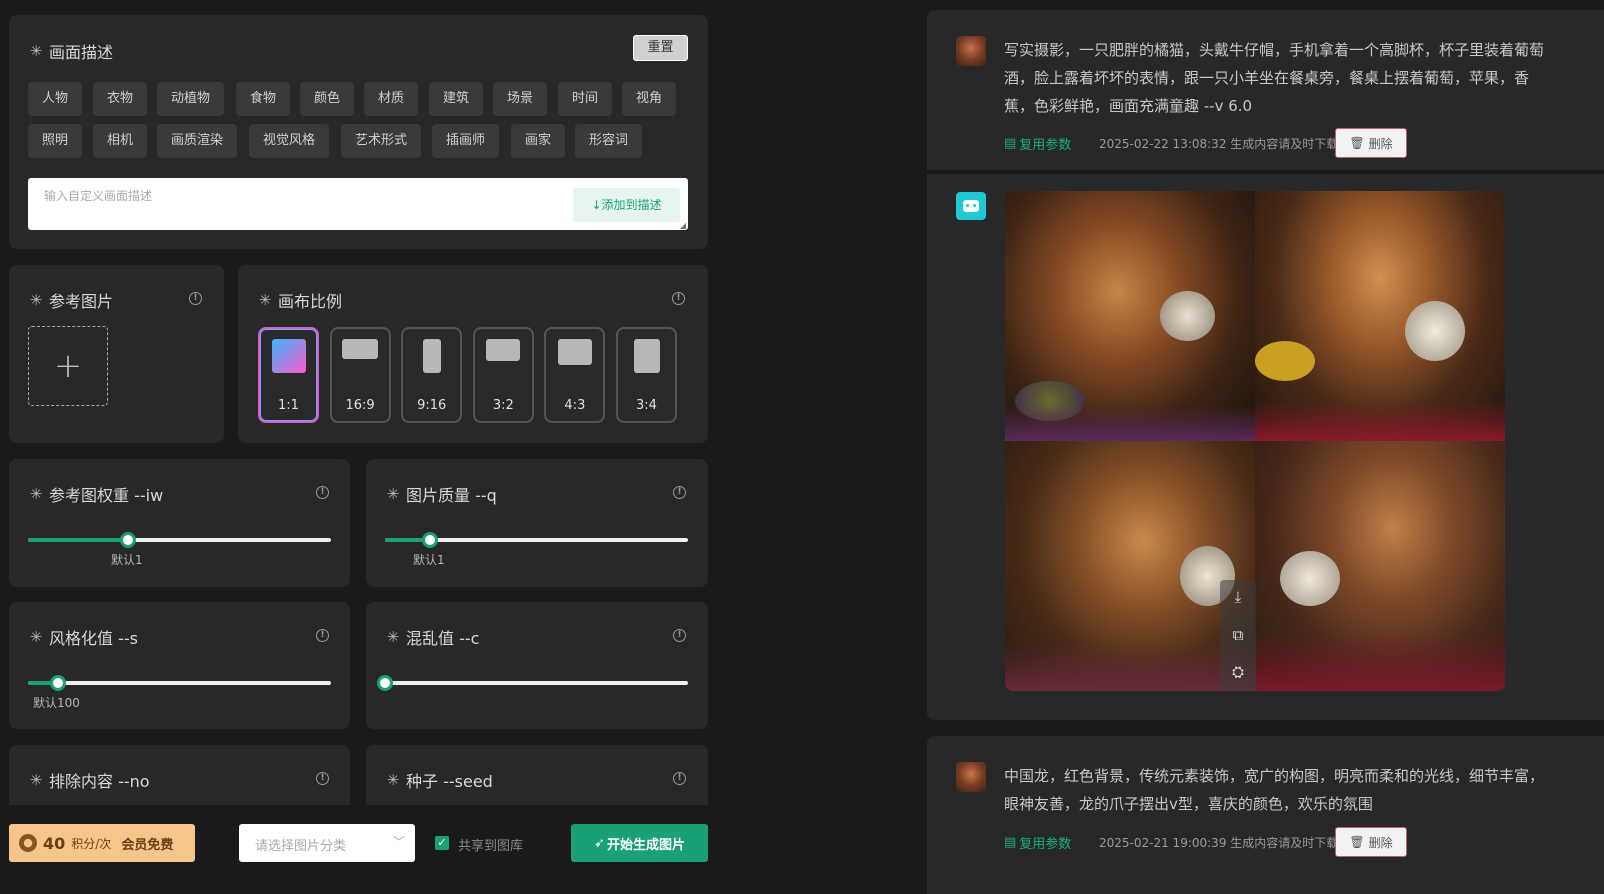 This screenshot has height=894, width=1604. Describe the element at coordinates (660, 48) in the screenshot. I see `reset-button: 重置` at that location.